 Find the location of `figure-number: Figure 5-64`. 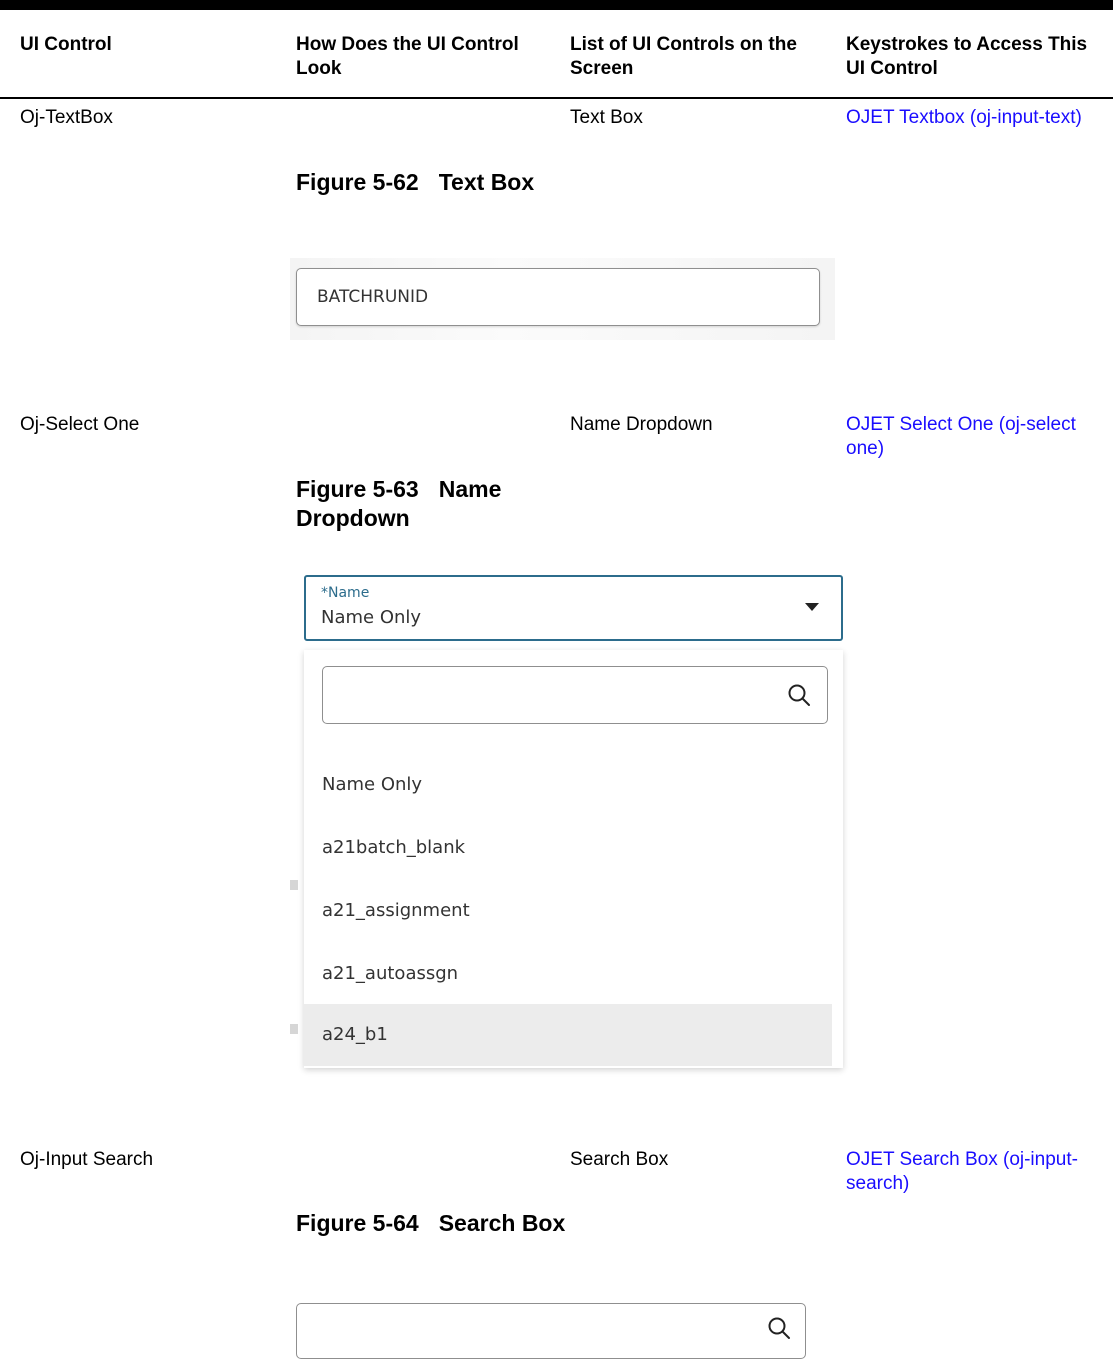

figure-number: Figure 5-64 is located at coordinates (357, 1223).